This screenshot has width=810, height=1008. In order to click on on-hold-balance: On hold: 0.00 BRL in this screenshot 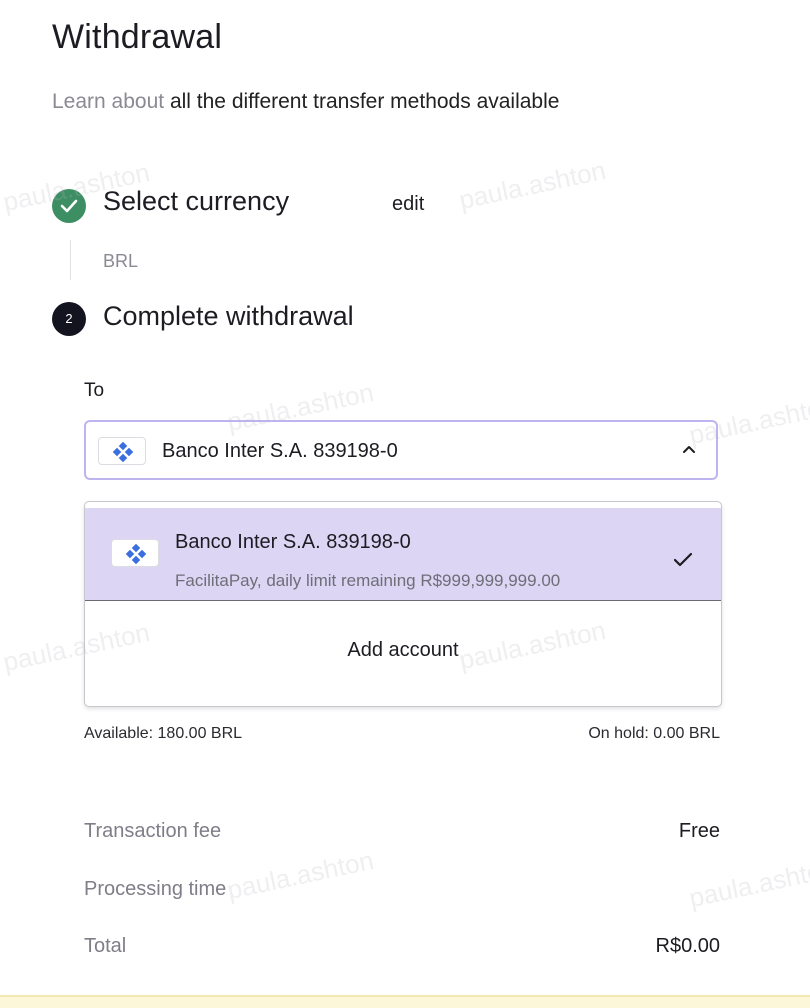, I will do `click(654, 733)`.